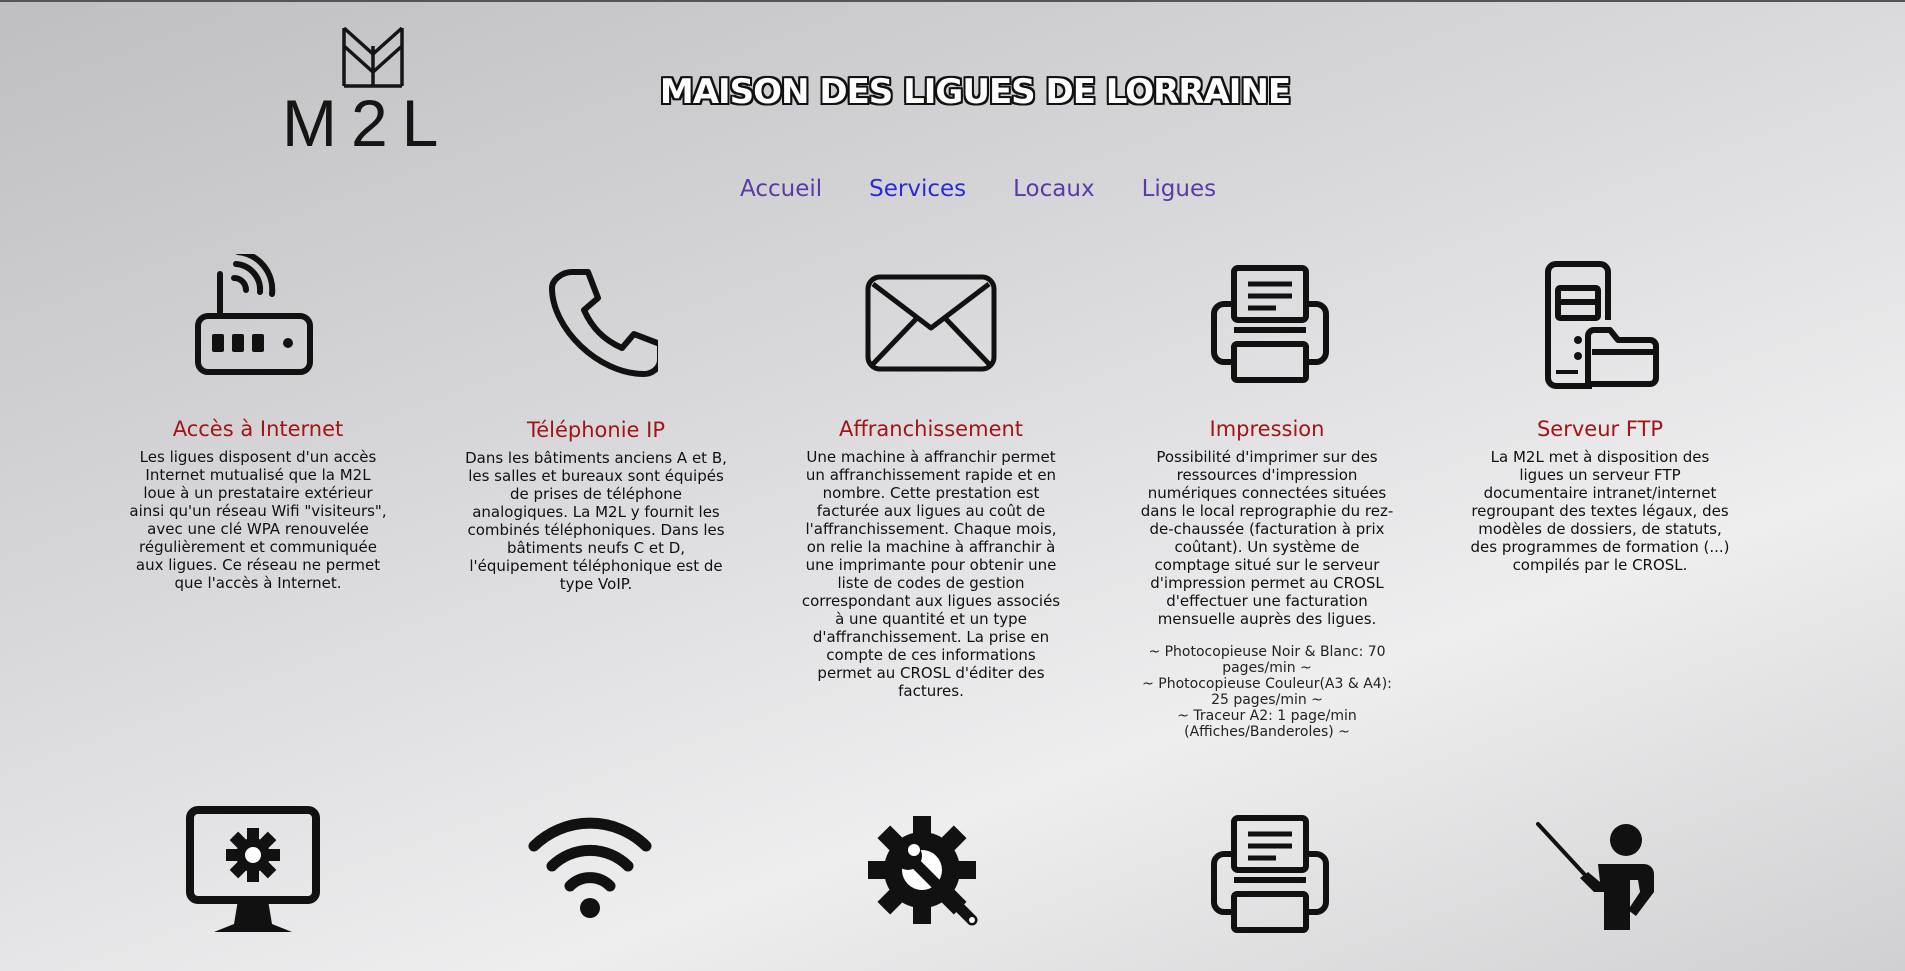 The image size is (1905, 971). Describe the element at coordinates (1053, 189) in the screenshot. I see `nav-locaux: Locaux` at that location.